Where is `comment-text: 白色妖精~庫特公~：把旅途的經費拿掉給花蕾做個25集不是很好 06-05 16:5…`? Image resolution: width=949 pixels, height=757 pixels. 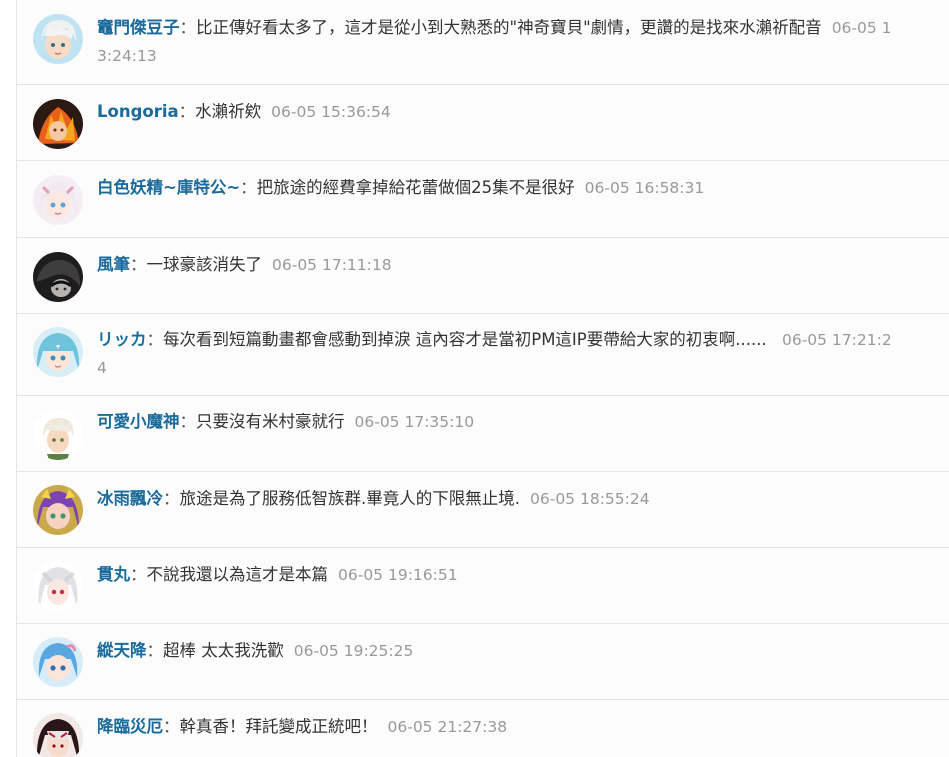 comment-text: 白色妖精~庫特公~：把旅途的經費拿掉給花蕾做個25集不是很好 06-05 16:5… is located at coordinates (498, 188).